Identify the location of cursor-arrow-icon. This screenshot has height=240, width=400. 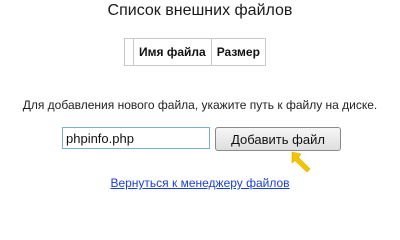
(301, 162).